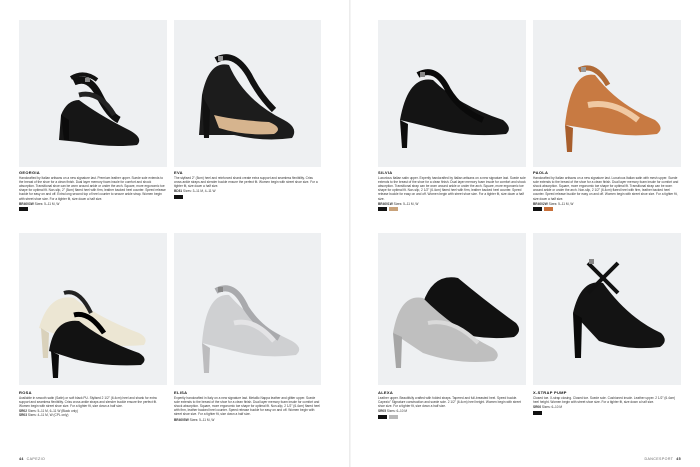 This screenshot has height=467, width=700. What do you see at coordinates (548, 209) in the screenshot?
I see `color-swatch-copper` at bounding box center [548, 209].